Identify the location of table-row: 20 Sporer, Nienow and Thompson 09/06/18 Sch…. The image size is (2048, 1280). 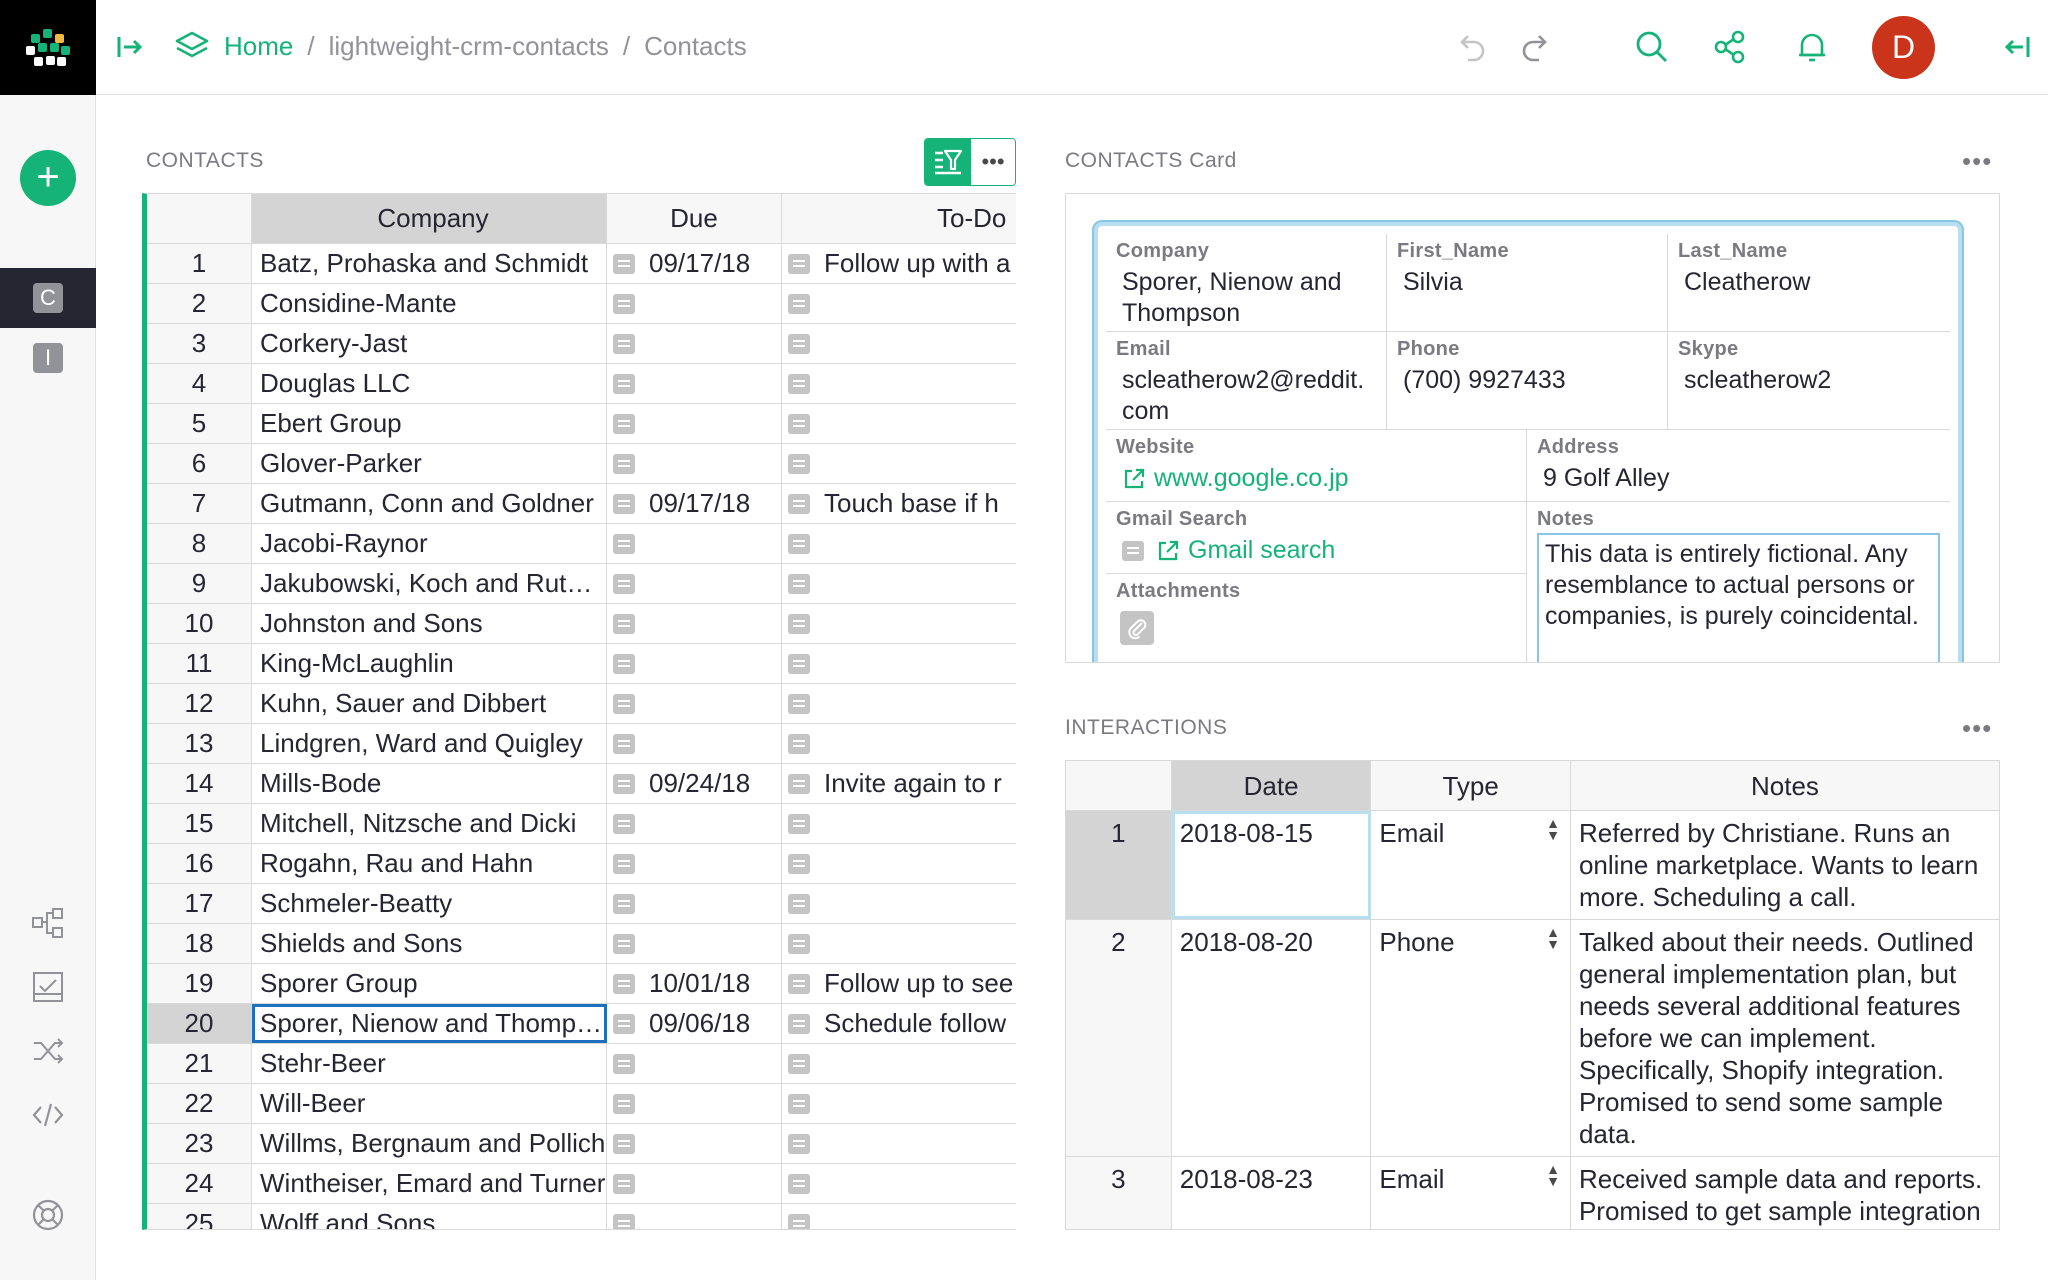
(581, 1024).